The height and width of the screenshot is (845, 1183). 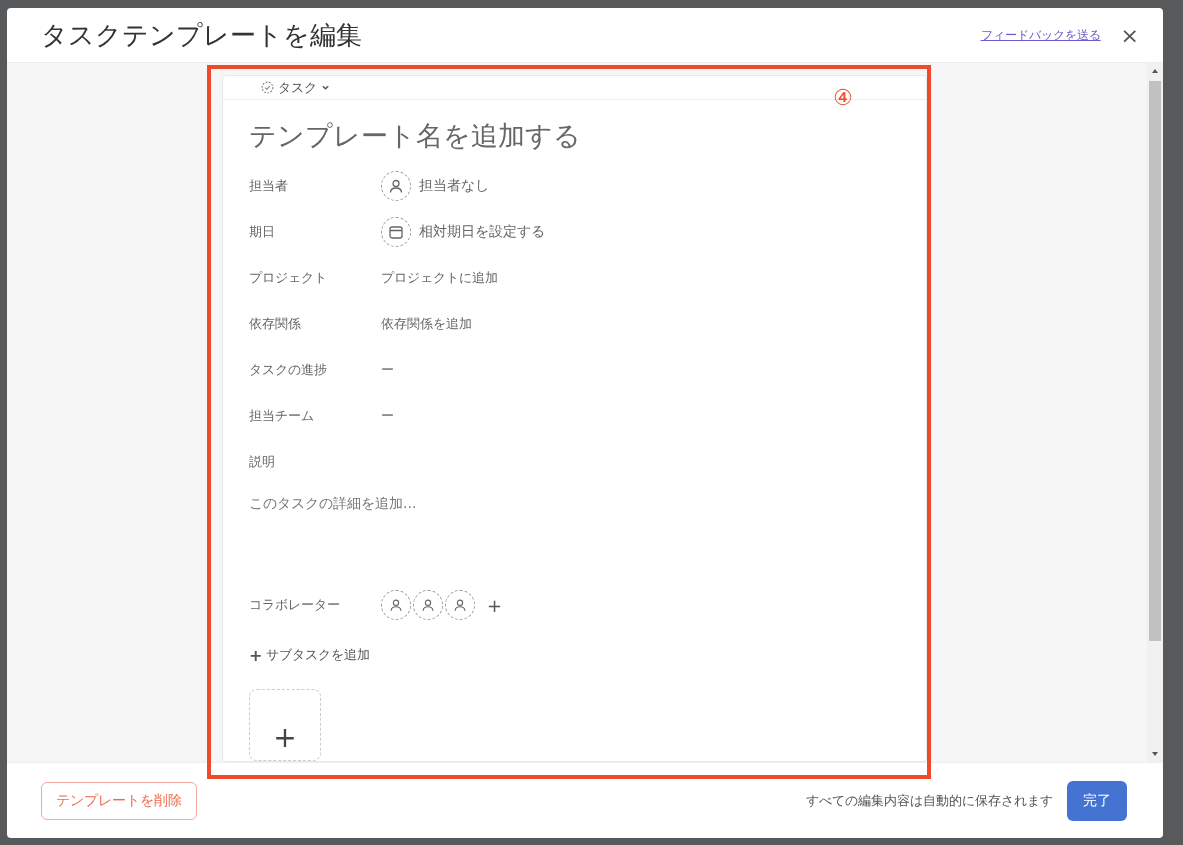 What do you see at coordinates (269, 186) in the screenshot?
I see `field-label: 担当者` at bounding box center [269, 186].